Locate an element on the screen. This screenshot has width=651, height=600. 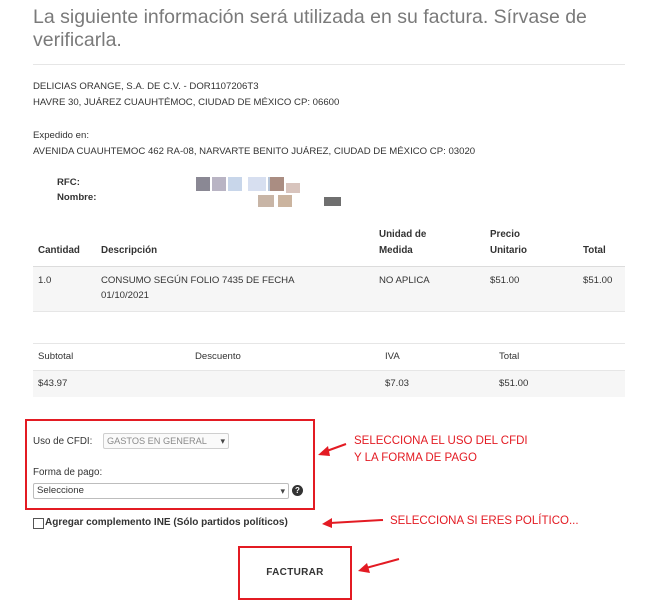
arrow-politico-head is located at coordinates (327, 523).